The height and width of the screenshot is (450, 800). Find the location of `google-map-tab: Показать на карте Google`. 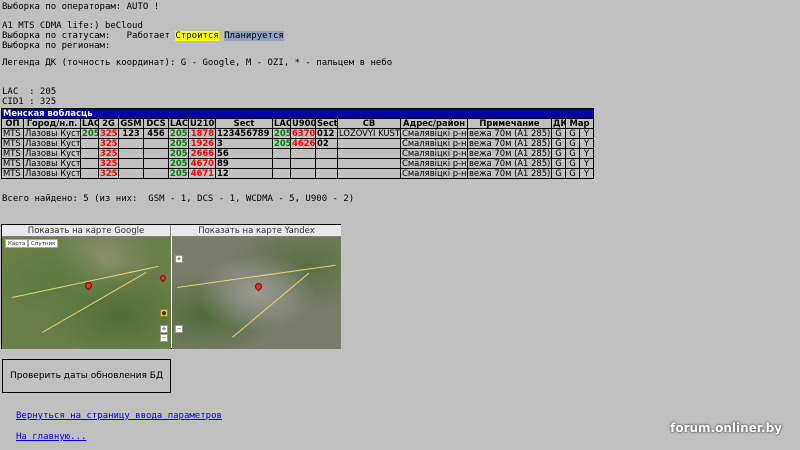

google-map-tab: Показать на карте Google is located at coordinates (86, 231).